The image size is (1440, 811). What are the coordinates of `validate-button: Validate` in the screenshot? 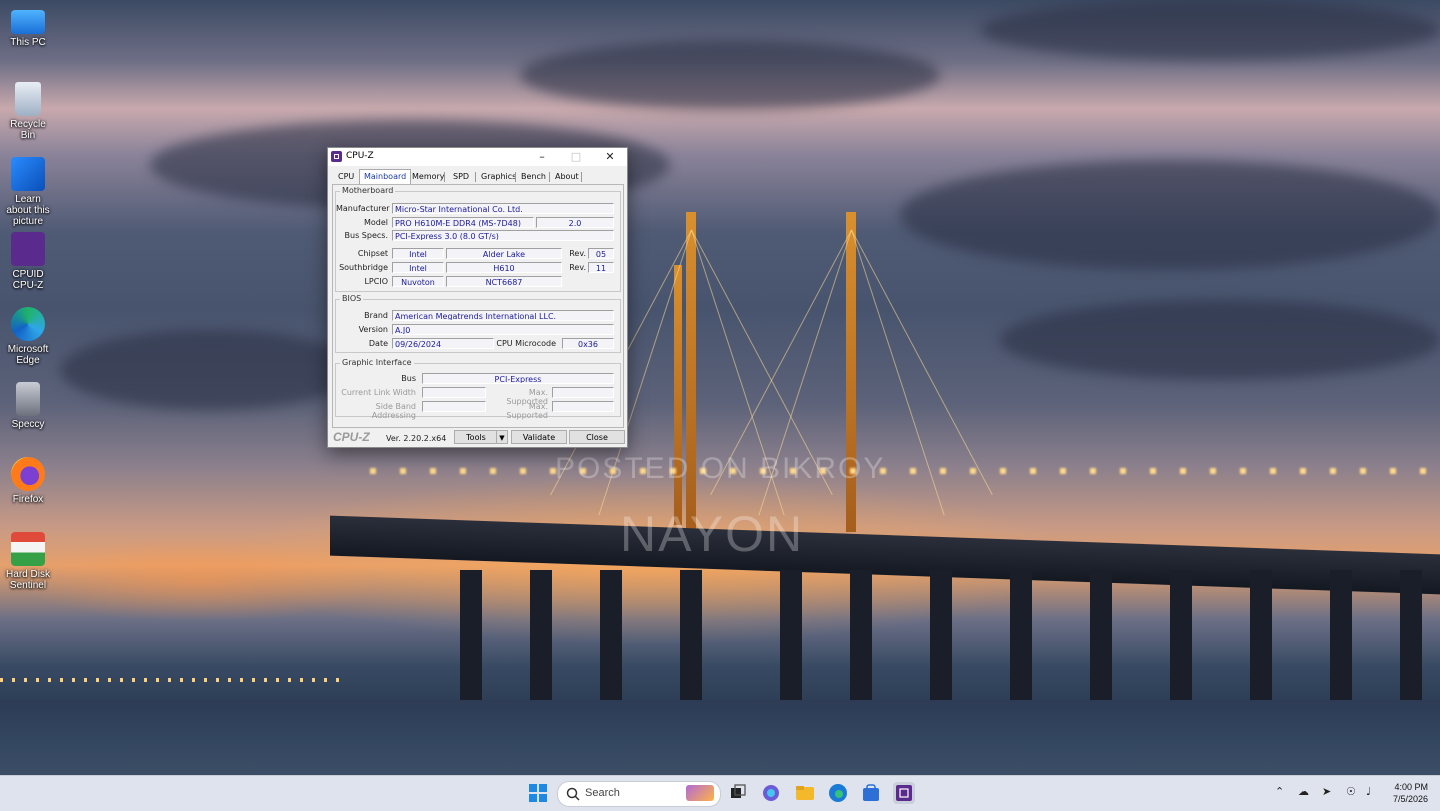 It's located at (539, 437).